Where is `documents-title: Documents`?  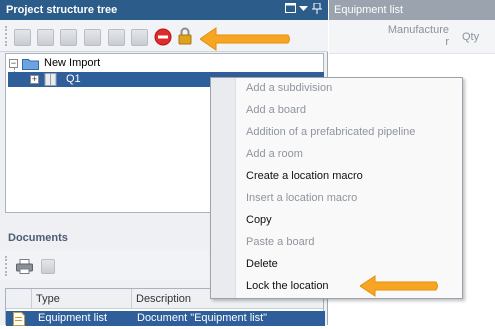 documents-title: Documents is located at coordinates (38, 238).